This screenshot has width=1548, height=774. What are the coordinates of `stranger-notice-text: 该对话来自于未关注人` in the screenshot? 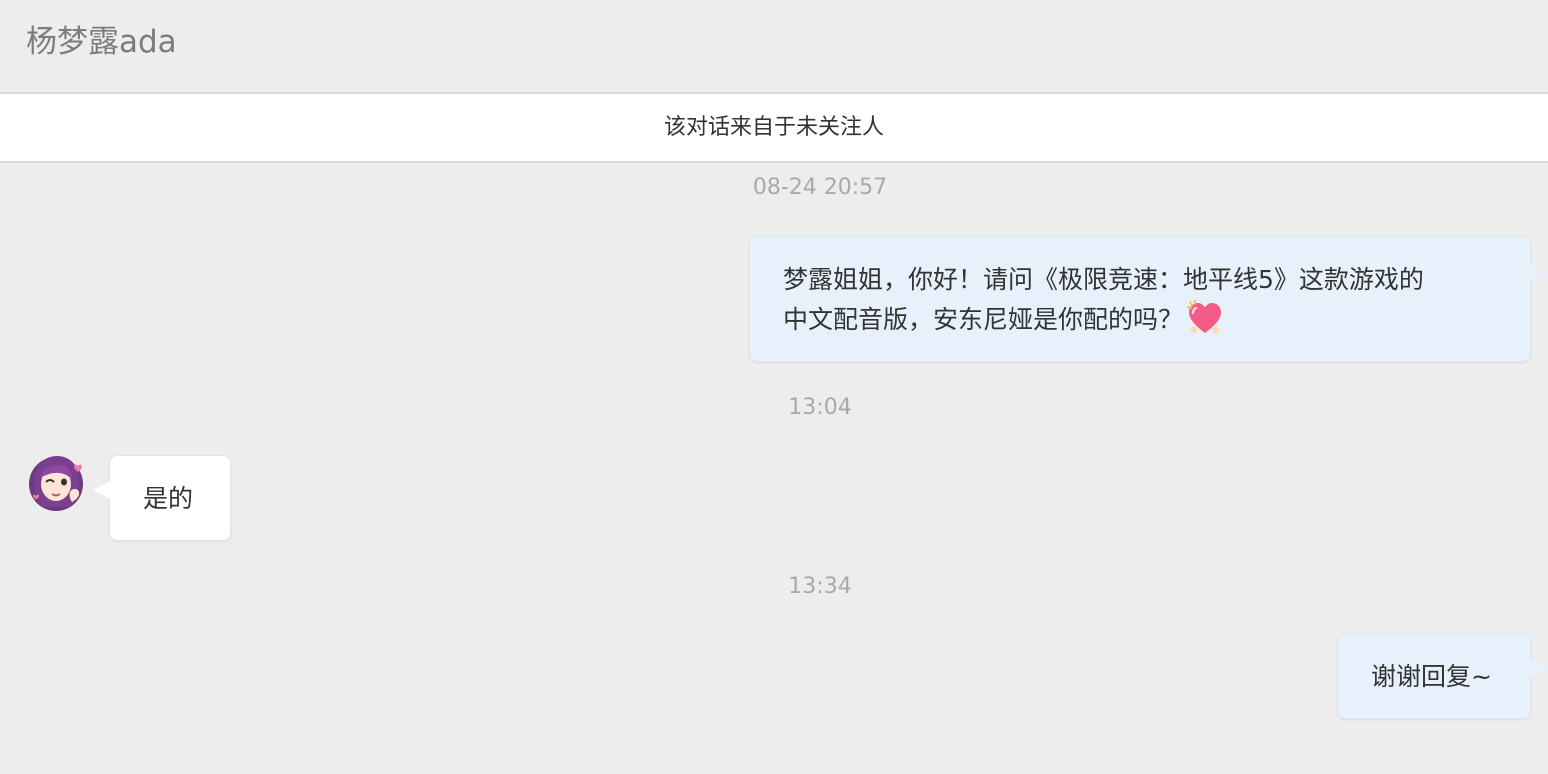 It's located at (773, 127).